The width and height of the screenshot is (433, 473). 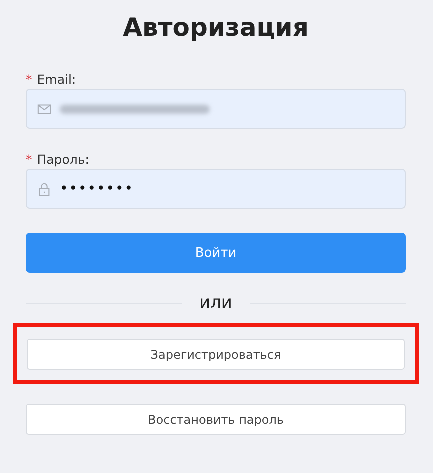 What do you see at coordinates (216, 354) in the screenshot?
I see `secondary-button: Зарегистрироваться` at bounding box center [216, 354].